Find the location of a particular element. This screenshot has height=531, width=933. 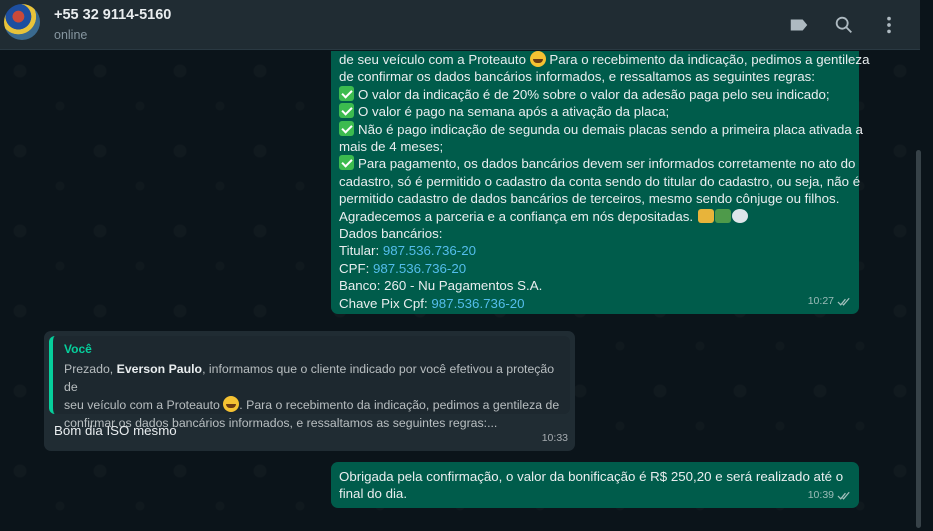

chat-header: +55 32 9114-5160 online is located at coordinates (460, 25).